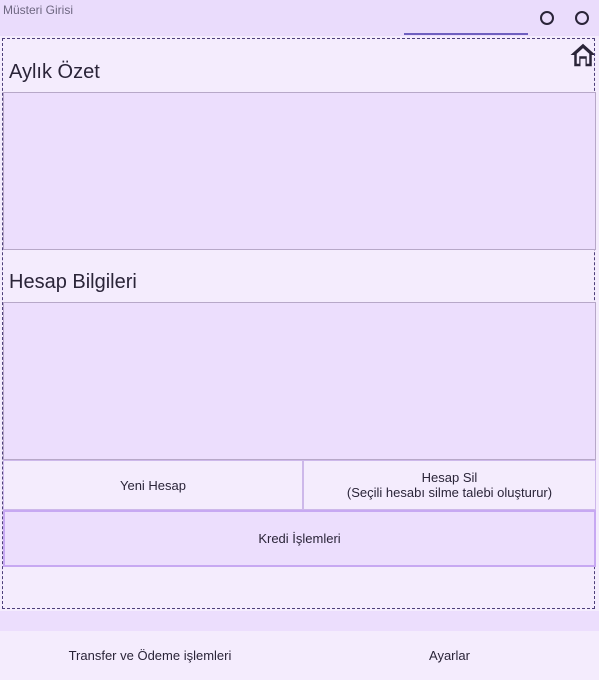 This screenshot has width=599, height=680. I want to click on bottom-nav: Transfer ve Ödeme işlemleri Ayarlar, so click(299, 655).